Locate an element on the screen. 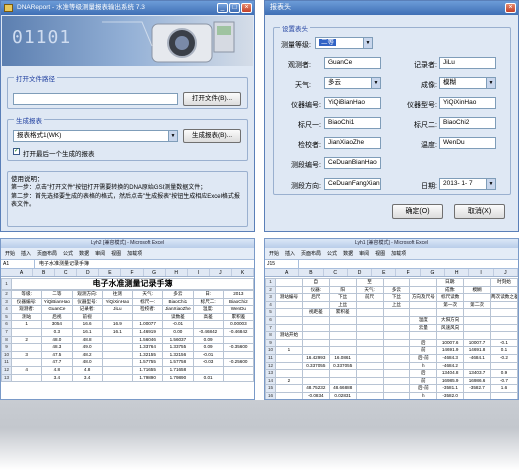 The width and height of the screenshot is (519, 470). table-cell: 上丝 is located at coordinates (342, 305).